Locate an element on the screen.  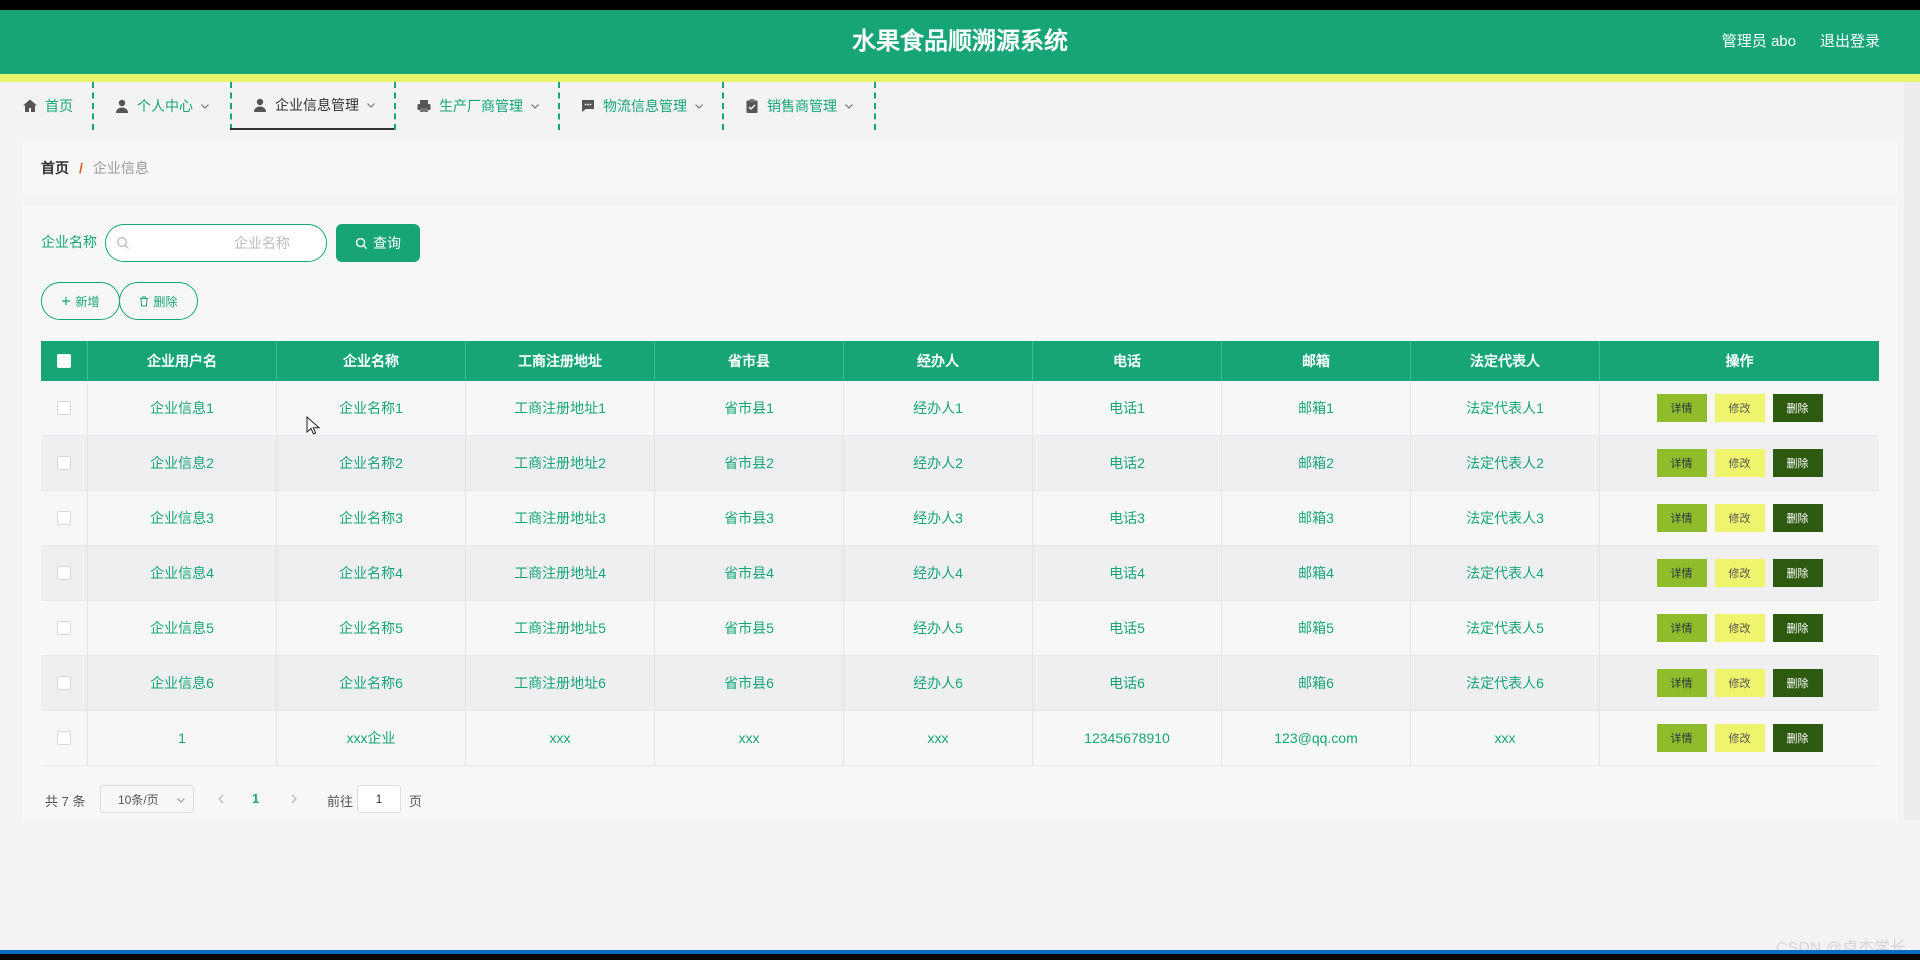
goto-page-input is located at coordinates (379, 799).